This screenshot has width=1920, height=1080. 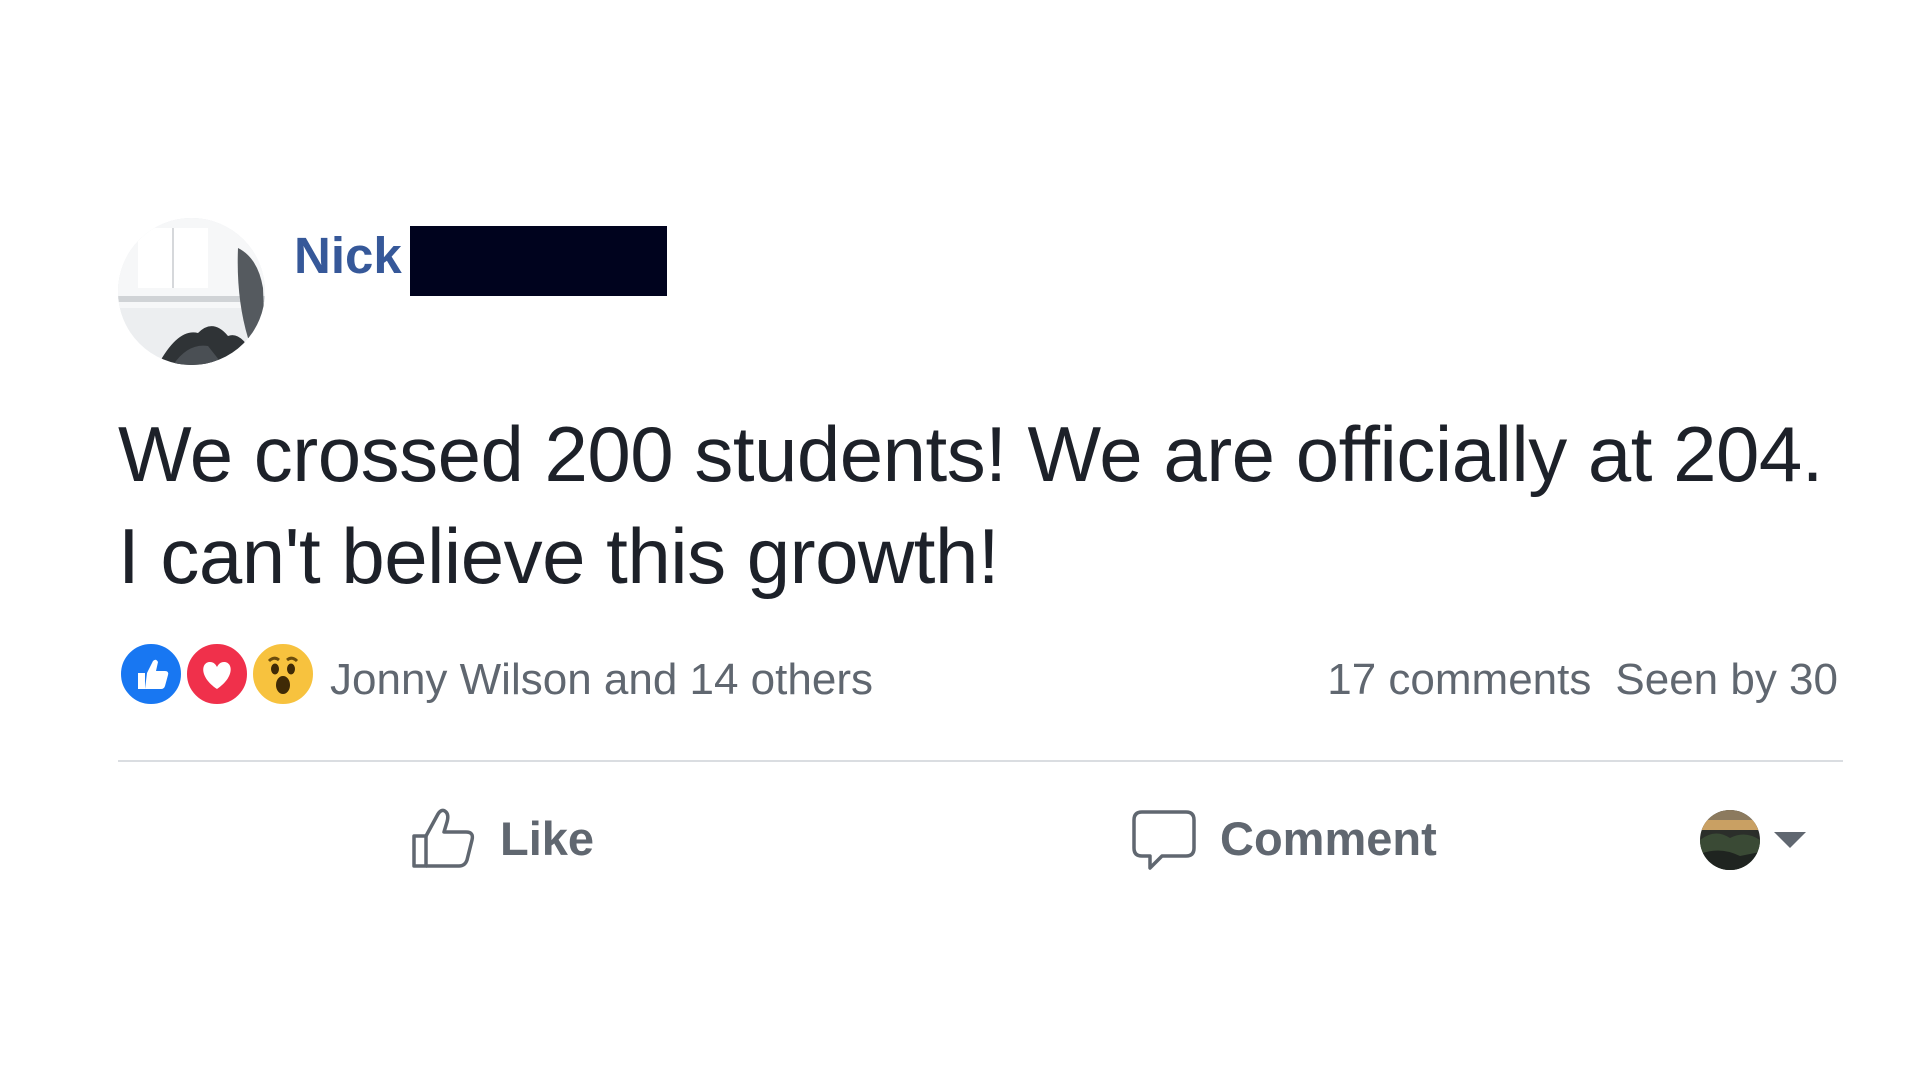 I want to click on divider, so click(x=980, y=761).